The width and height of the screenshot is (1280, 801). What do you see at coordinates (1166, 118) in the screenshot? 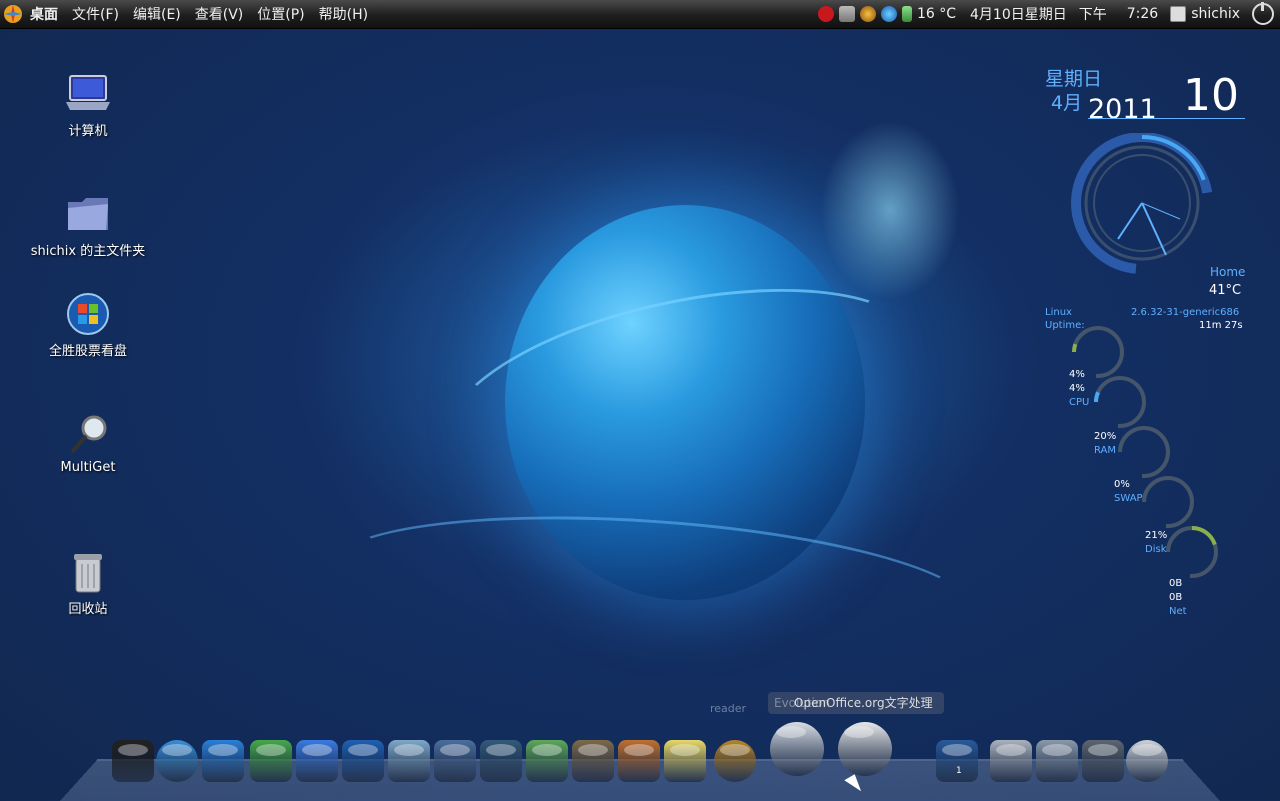
I see `widget-divider` at bounding box center [1166, 118].